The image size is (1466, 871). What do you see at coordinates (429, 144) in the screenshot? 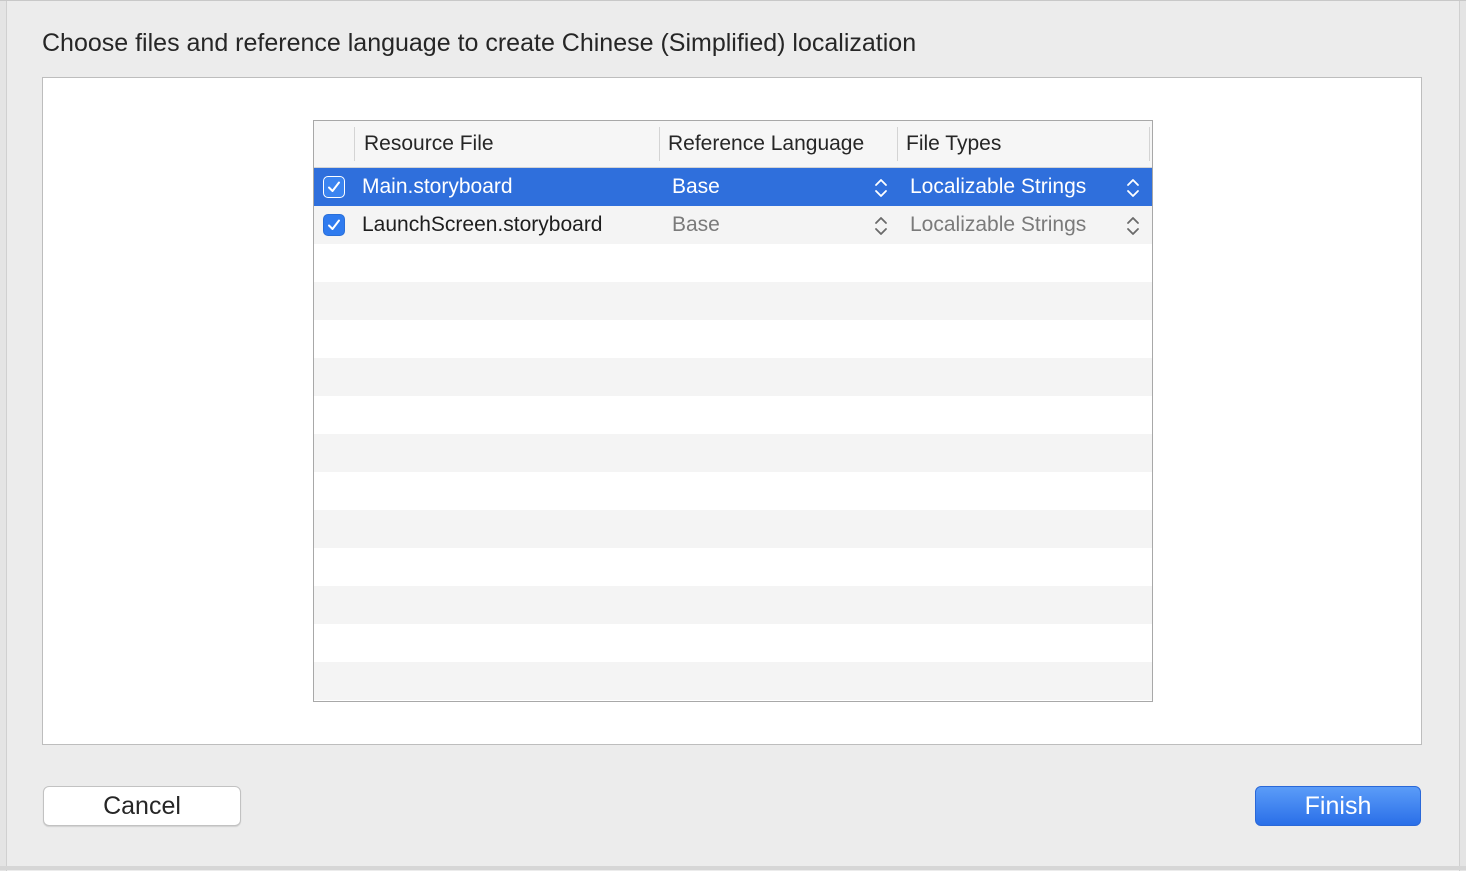
I see `column-header-resource-file: Resource File` at bounding box center [429, 144].